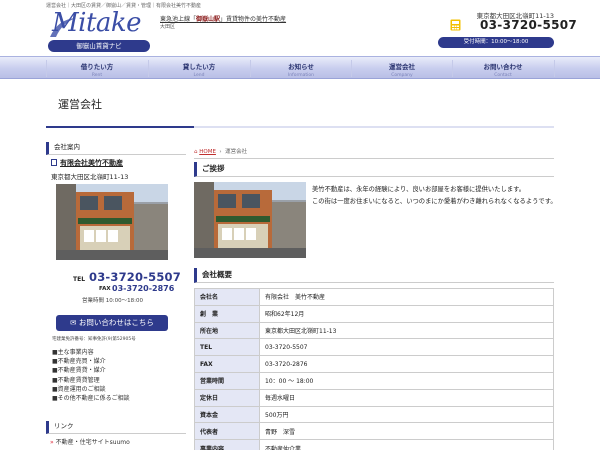  I want to click on nav-label: お問い合わせ, so click(503, 67).